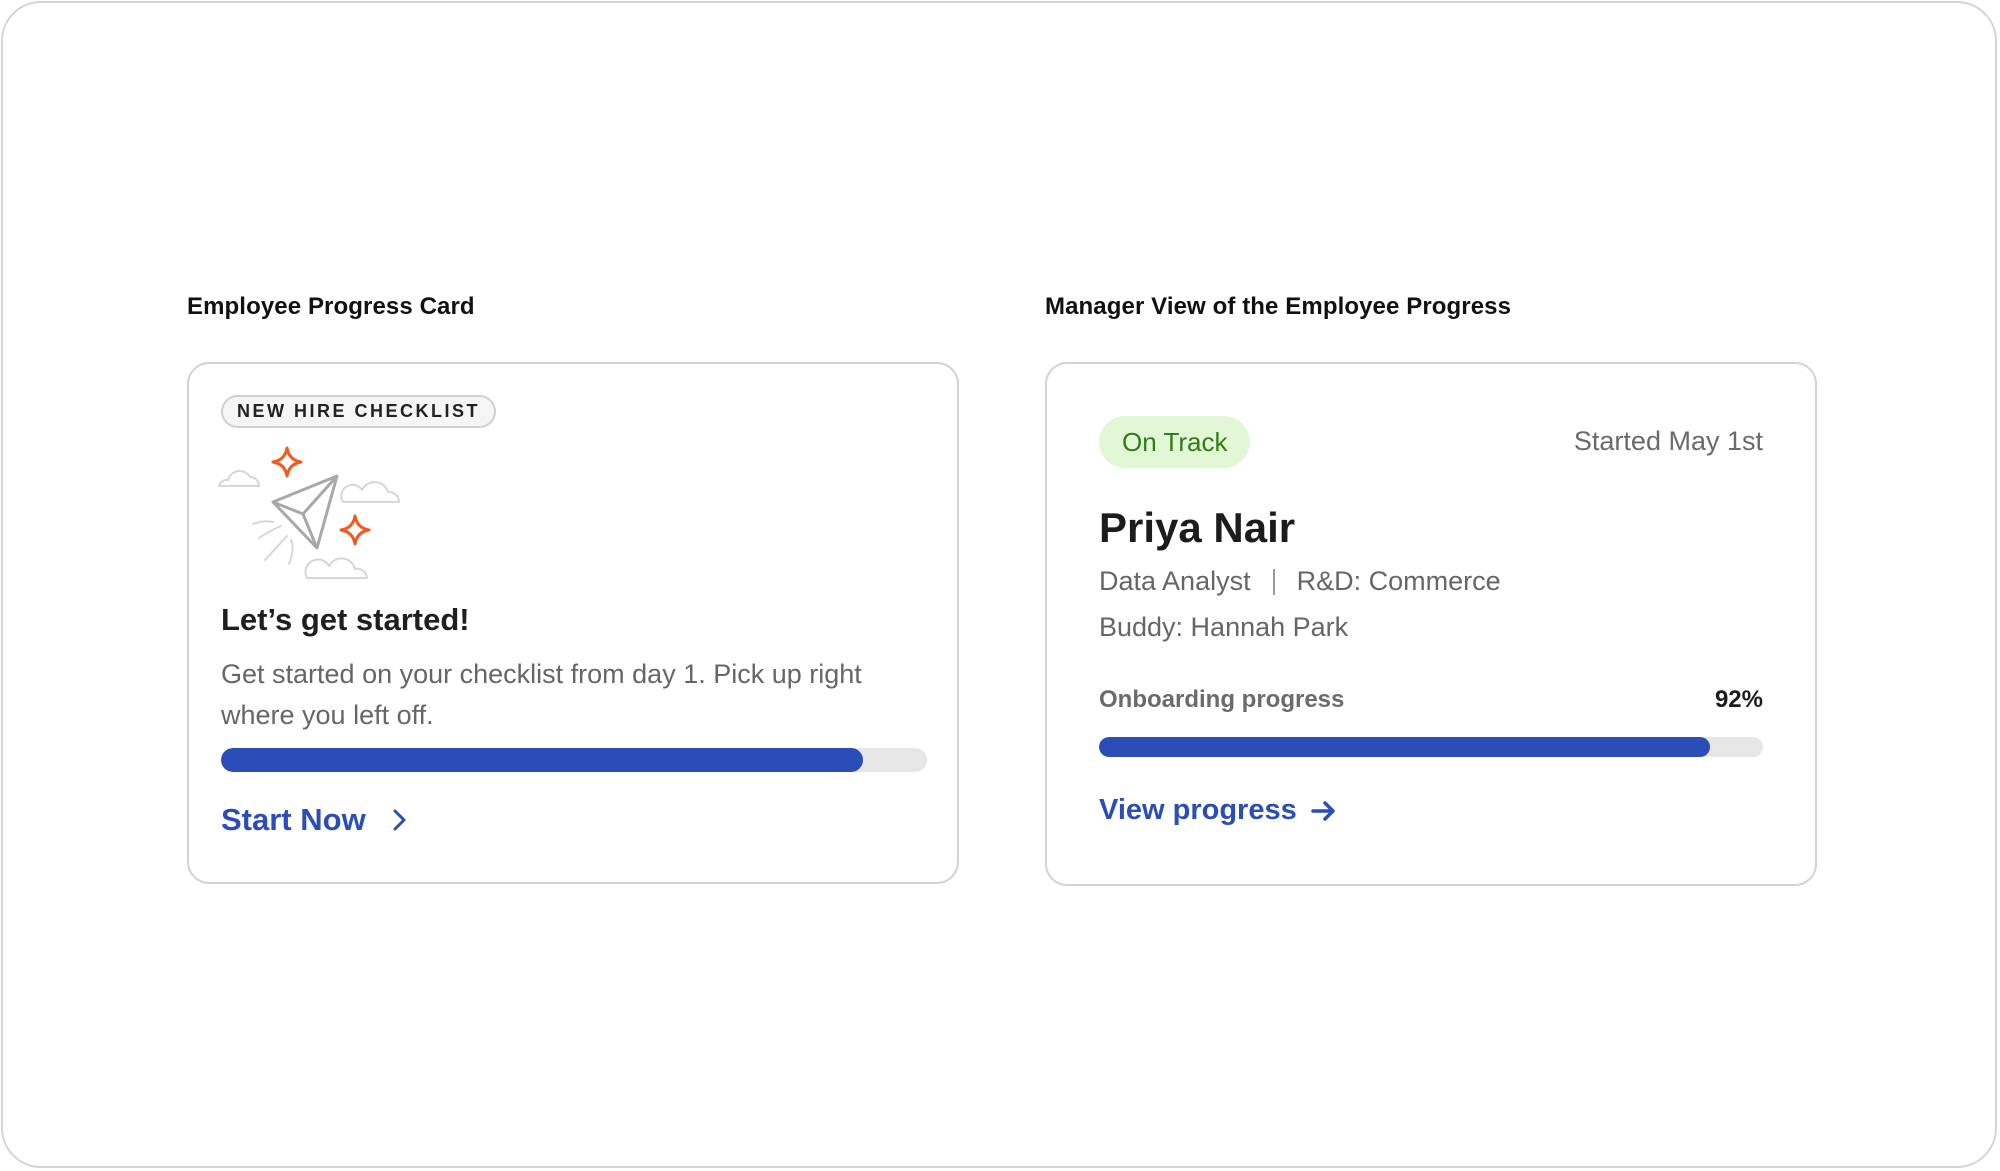 The image size is (2000, 1171). Describe the element at coordinates (345, 619) in the screenshot. I see `welcome-heading: Let’s get started!` at that location.